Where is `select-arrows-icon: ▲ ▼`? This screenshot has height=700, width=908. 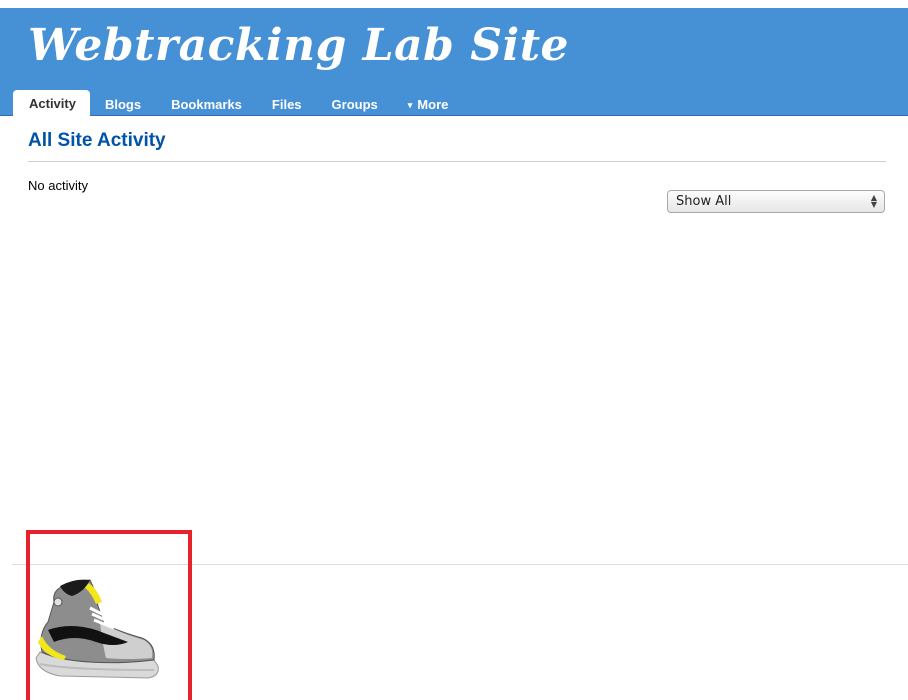 select-arrows-icon: ▲ ▼ is located at coordinates (873, 201).